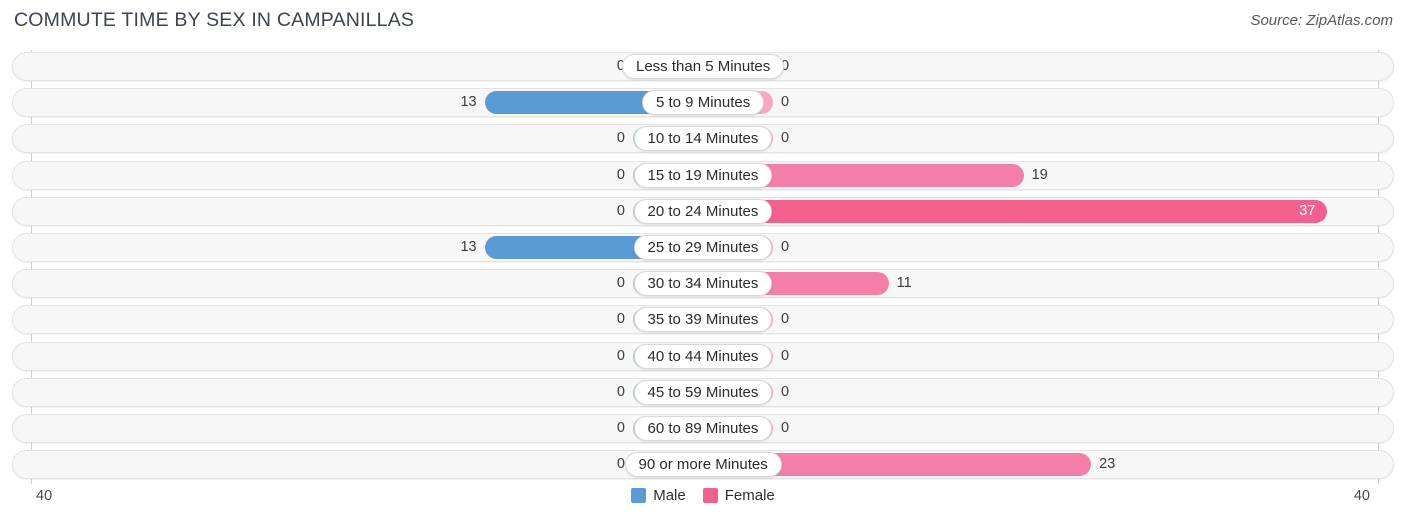 The height and width of the screenshot is (522, 1406). I want to click on legend-item-male: Male, so click(658, 495).